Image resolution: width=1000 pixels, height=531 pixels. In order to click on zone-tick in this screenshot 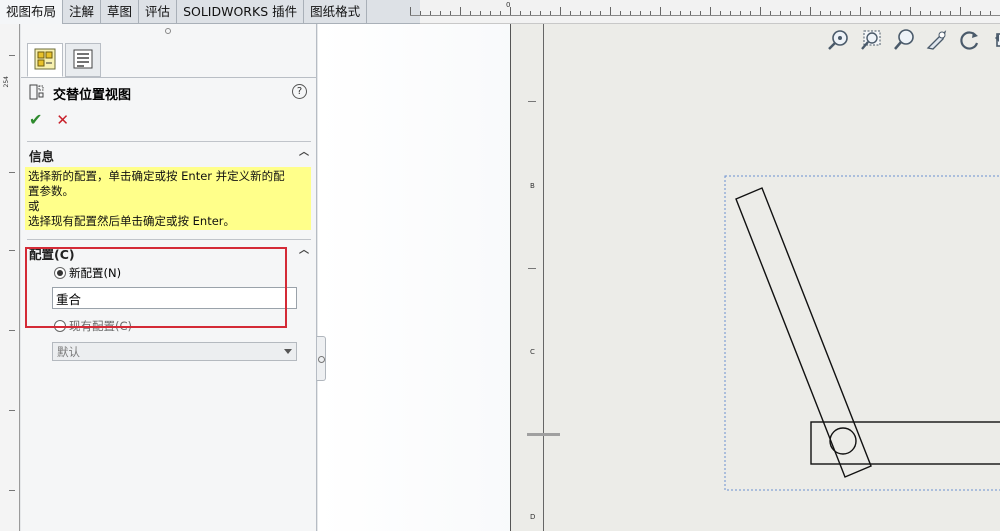, I will do `click(532, 101)`.